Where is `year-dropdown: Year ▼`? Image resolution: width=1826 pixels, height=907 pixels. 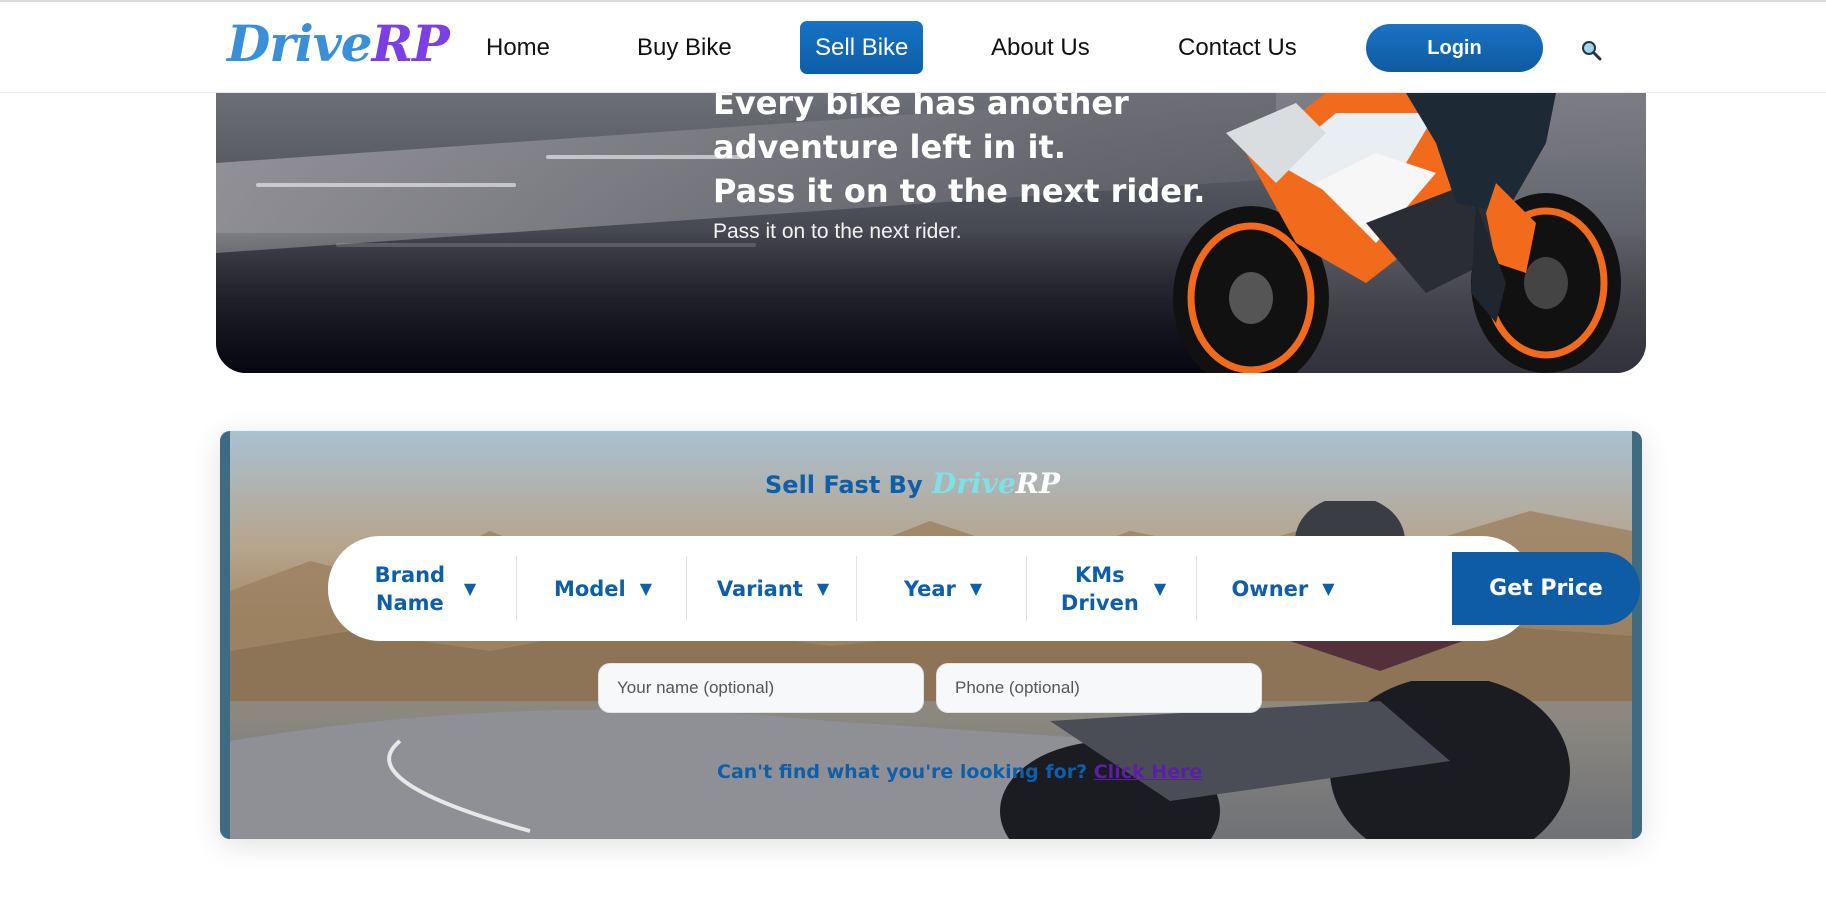 year-dropdown: Year ▼ is located at coordinates (943, 588).